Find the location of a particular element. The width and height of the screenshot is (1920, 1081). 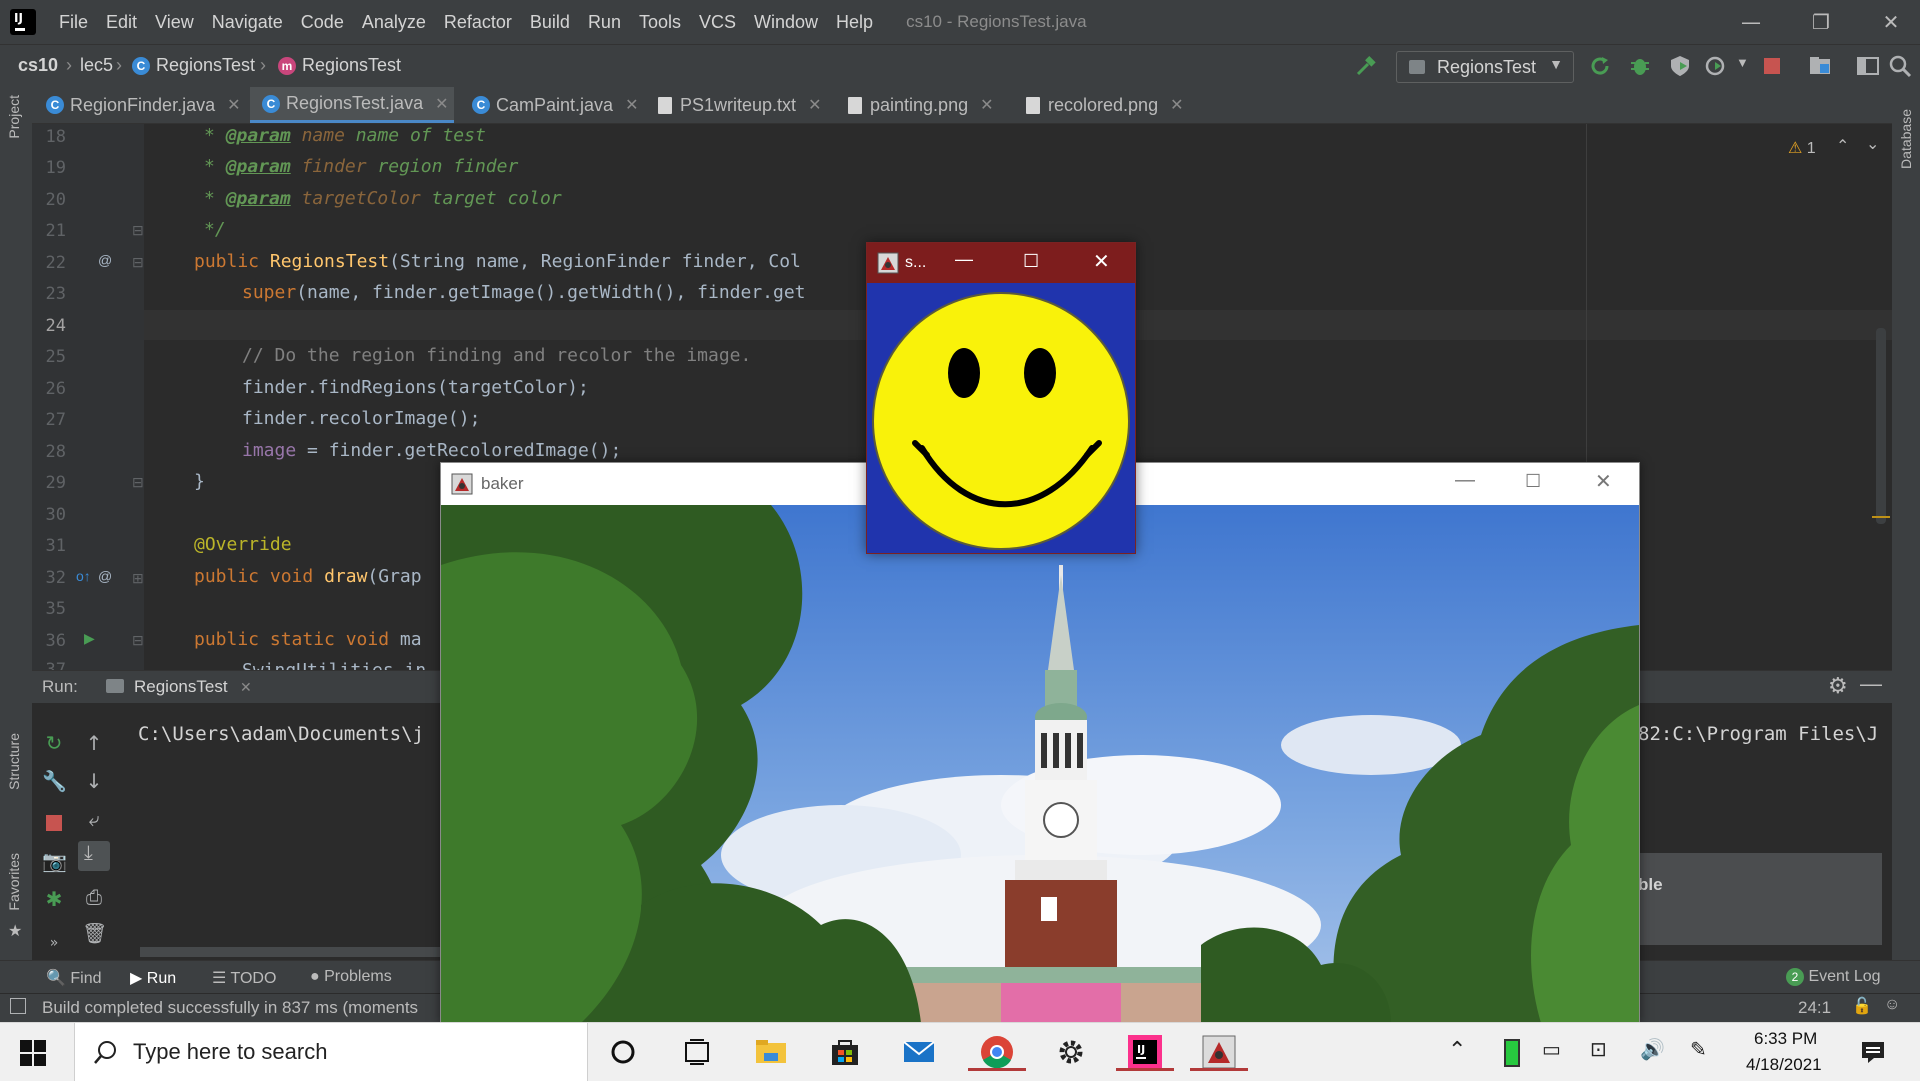

mail-icon is located at coordinates (919, 1052).